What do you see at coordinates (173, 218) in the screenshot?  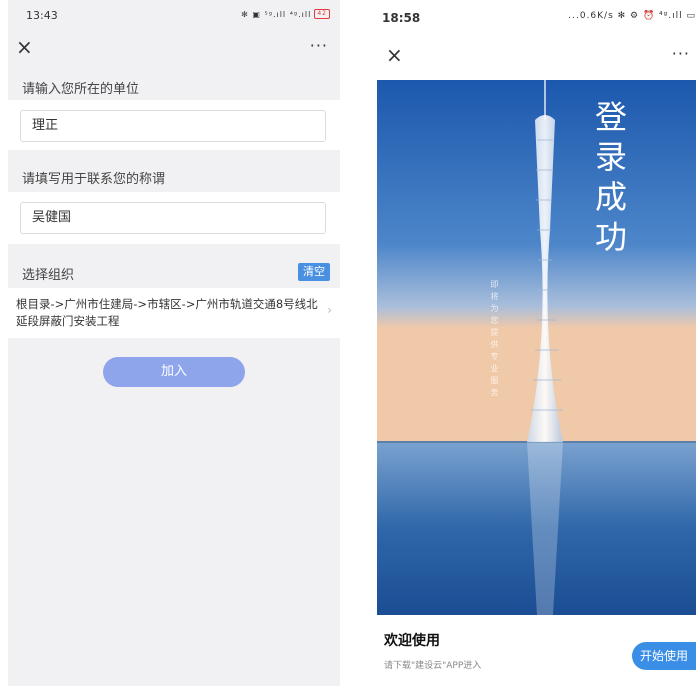 I see `name-input: 吴健国` at bounding box center [173, 218].